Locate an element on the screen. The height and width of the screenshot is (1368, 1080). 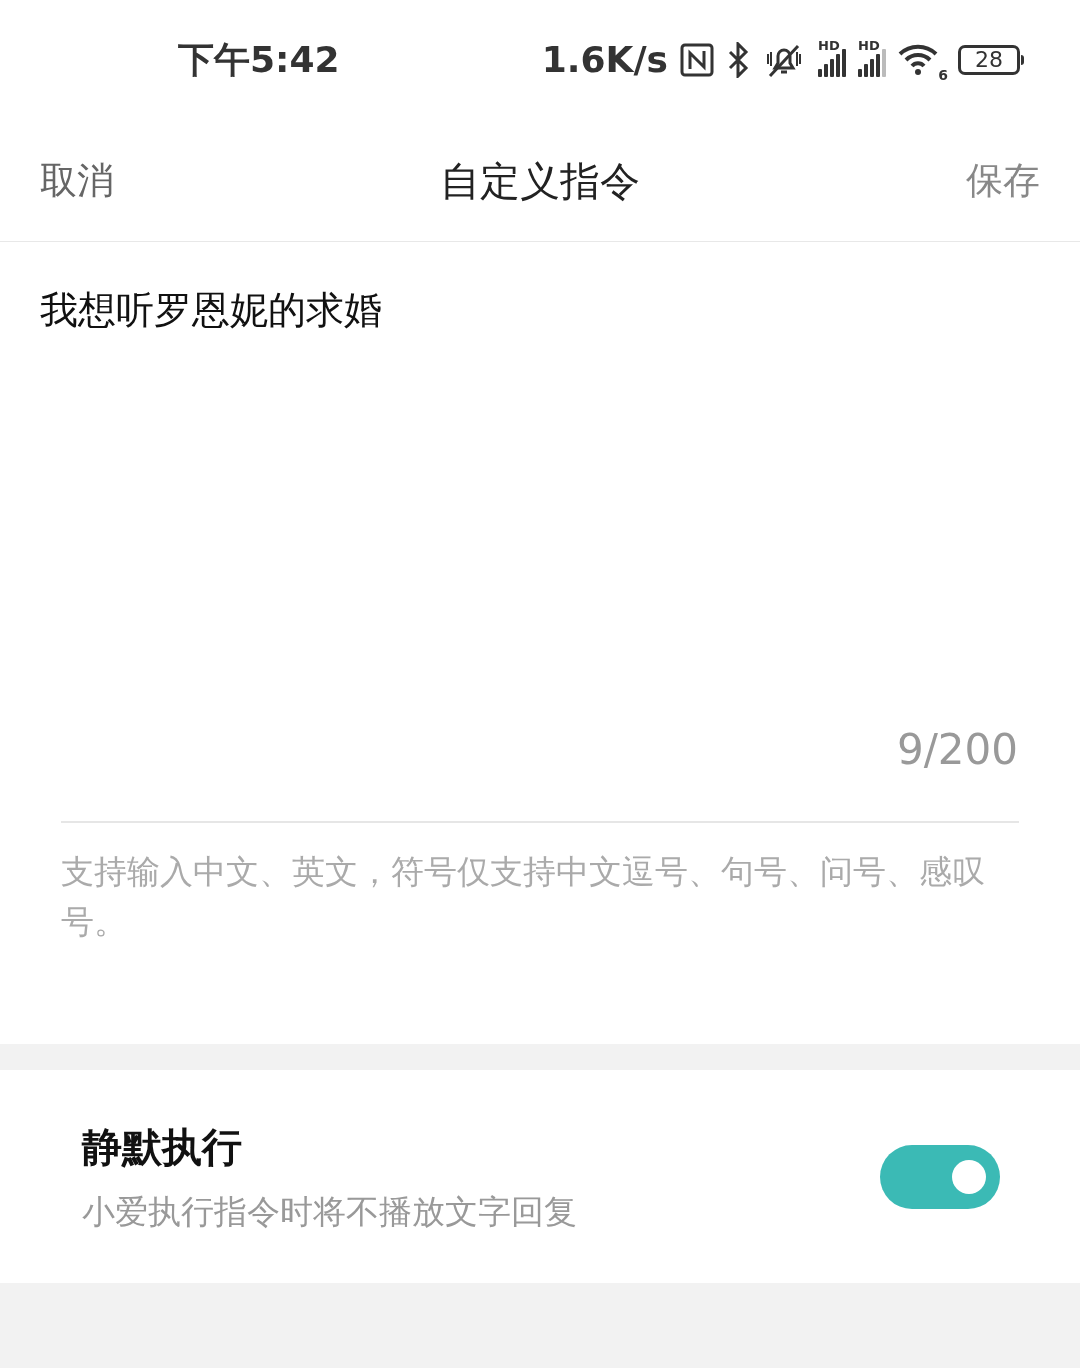
save-button: 保存 is located at coordinates (1003, 180).